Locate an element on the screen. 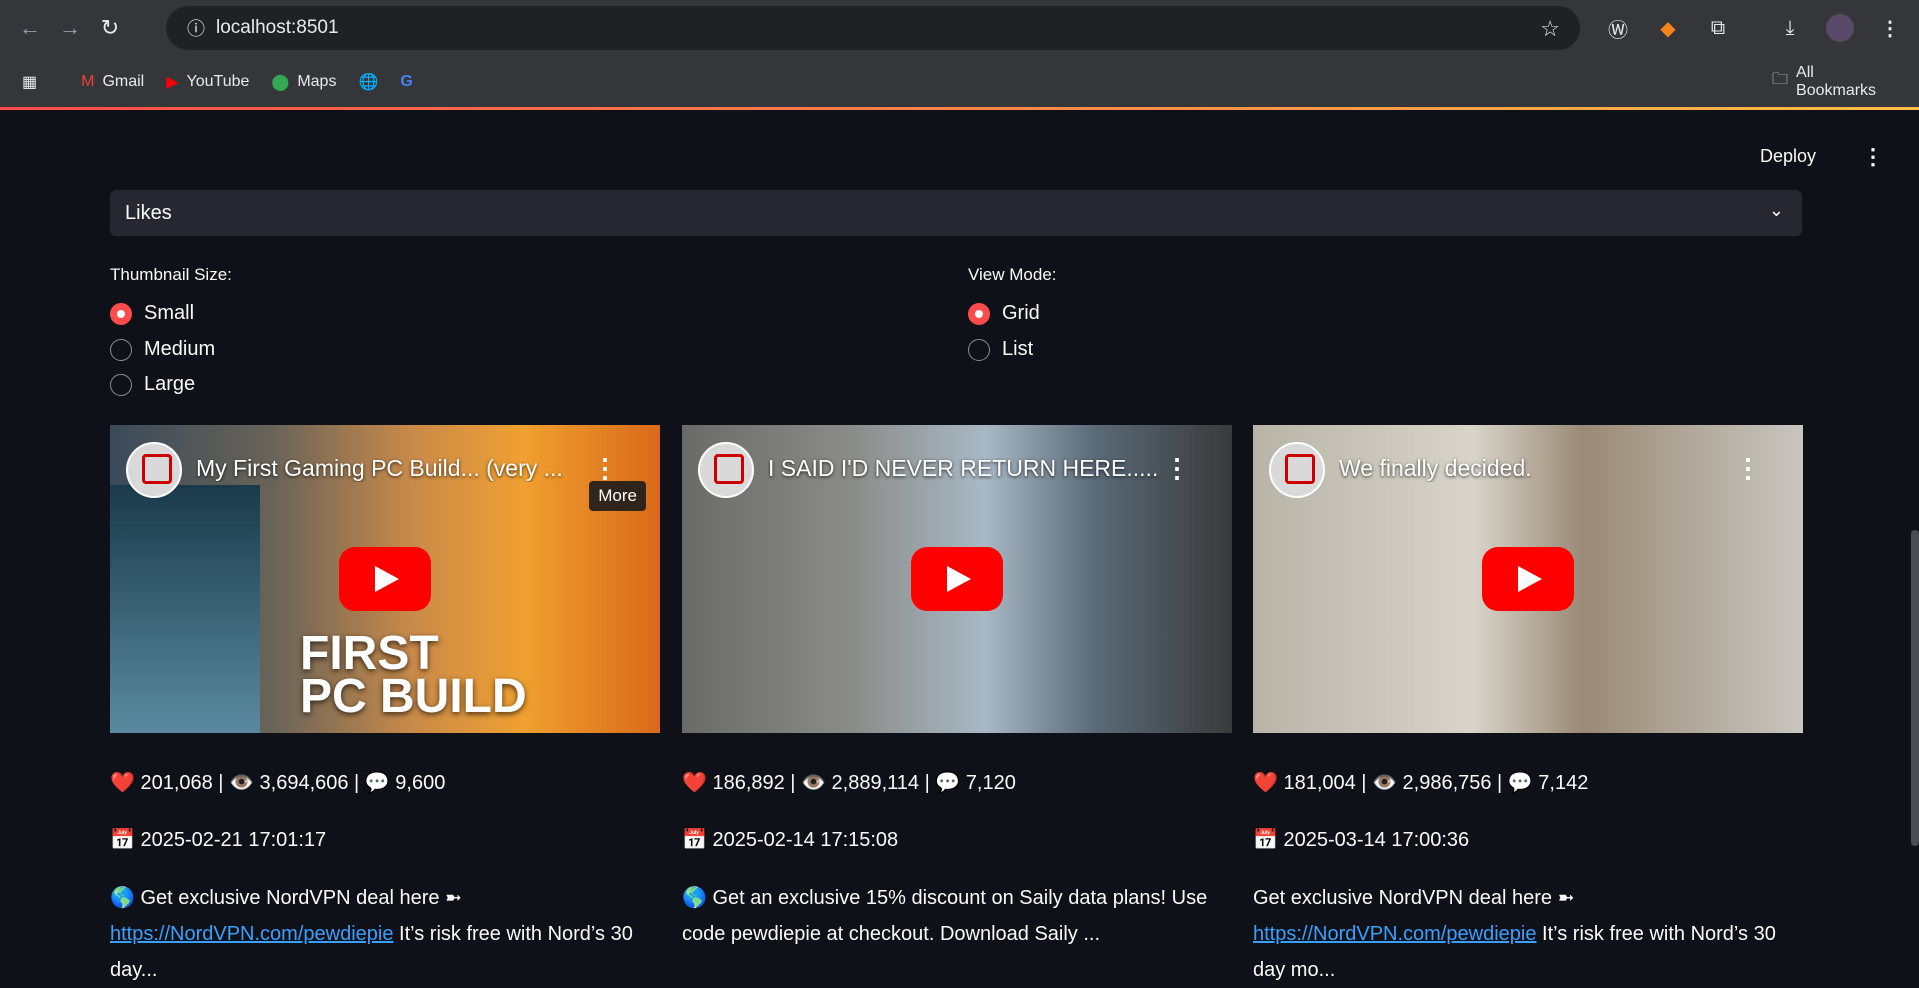 This screenshot has width=1919, height=988. download-icon: ⤓ is located at coordinates (1790, 28).